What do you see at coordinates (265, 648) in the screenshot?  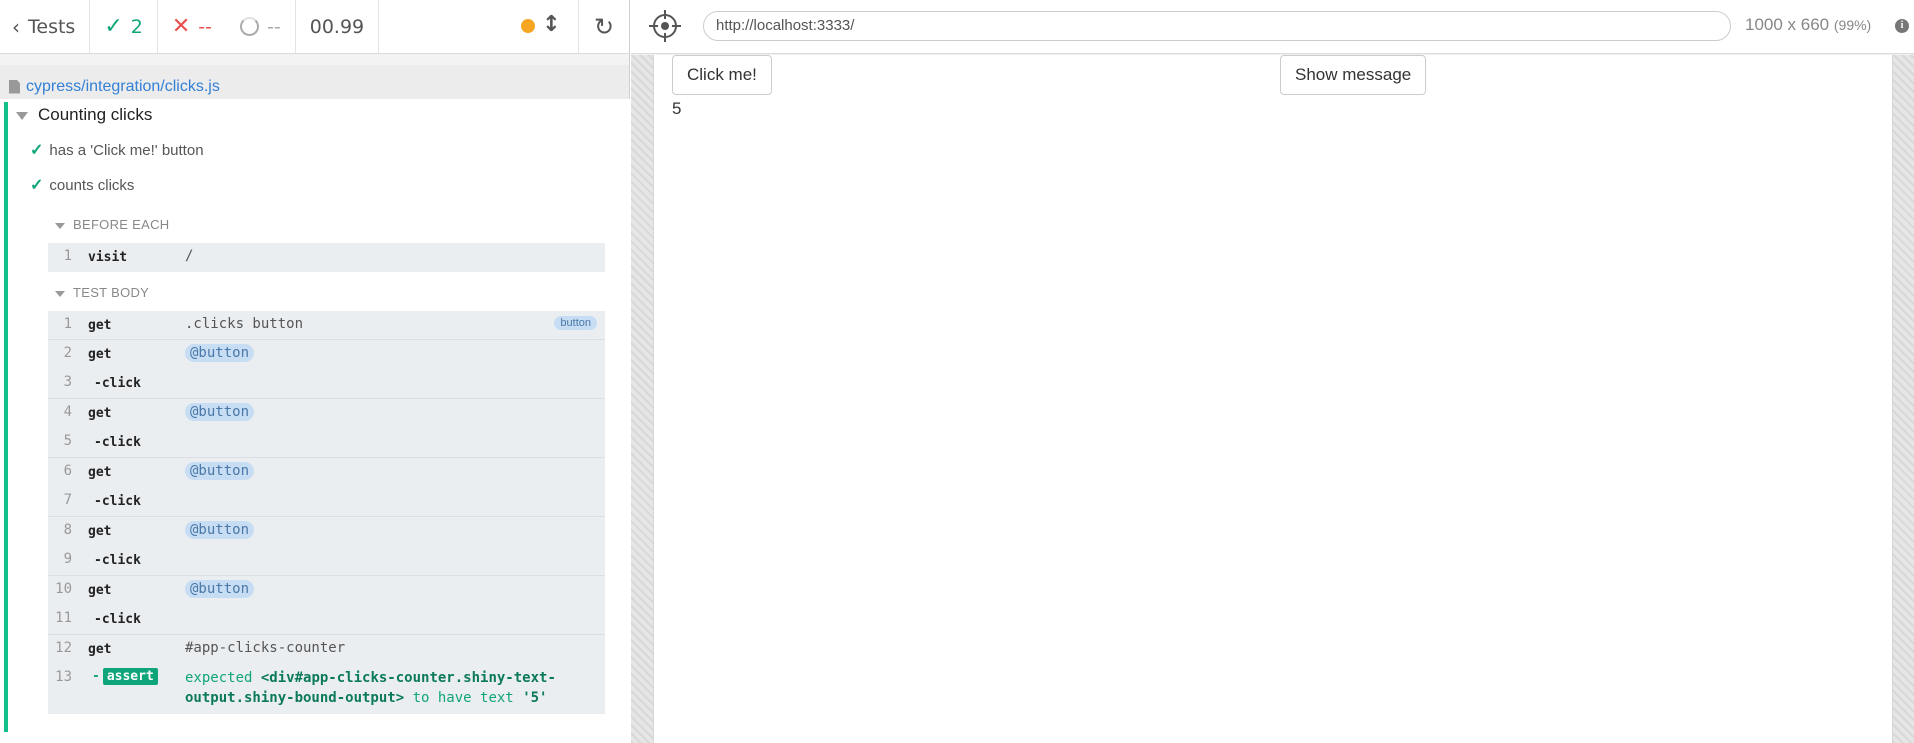 I see `command-message: #app-clicks-counter` at bounding box center [265, 648].